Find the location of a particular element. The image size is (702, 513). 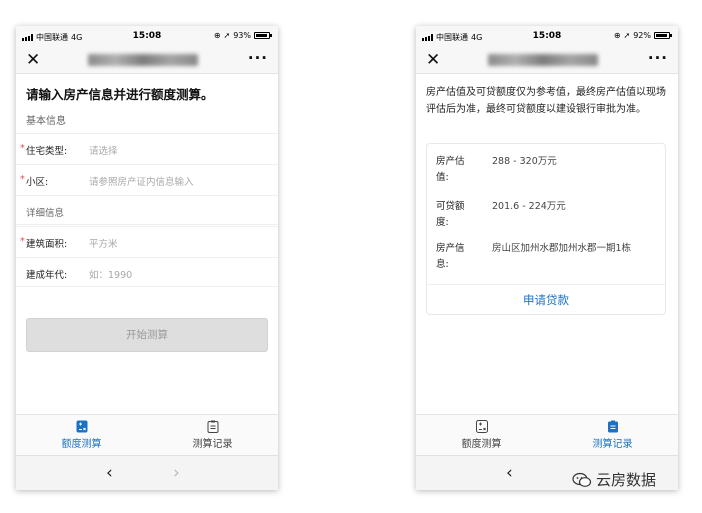

year-field: 建成年代: 如：1990 is located at coordinates (147, 272).